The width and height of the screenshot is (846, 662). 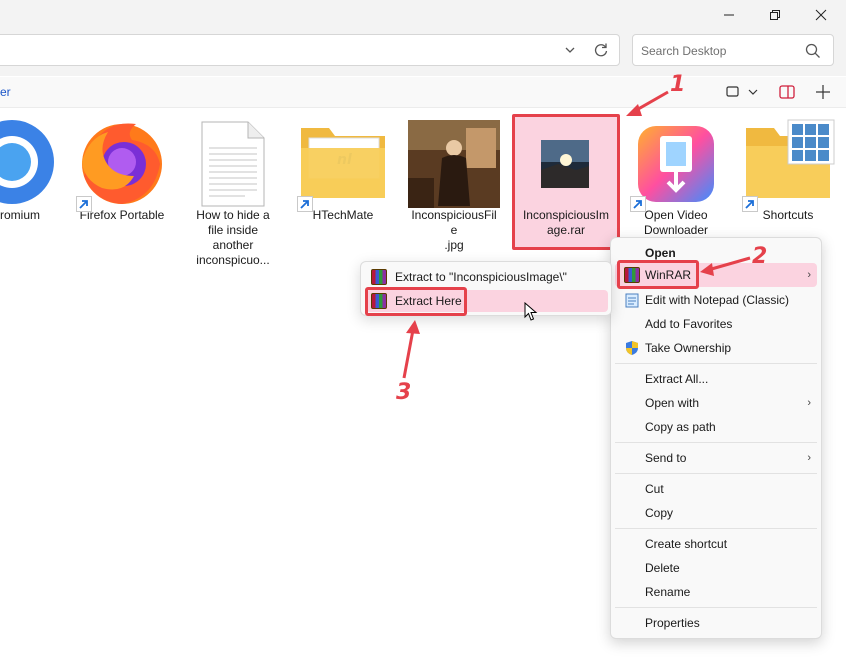 I want to click on callout-1: 1, so click(x=678, y=84).